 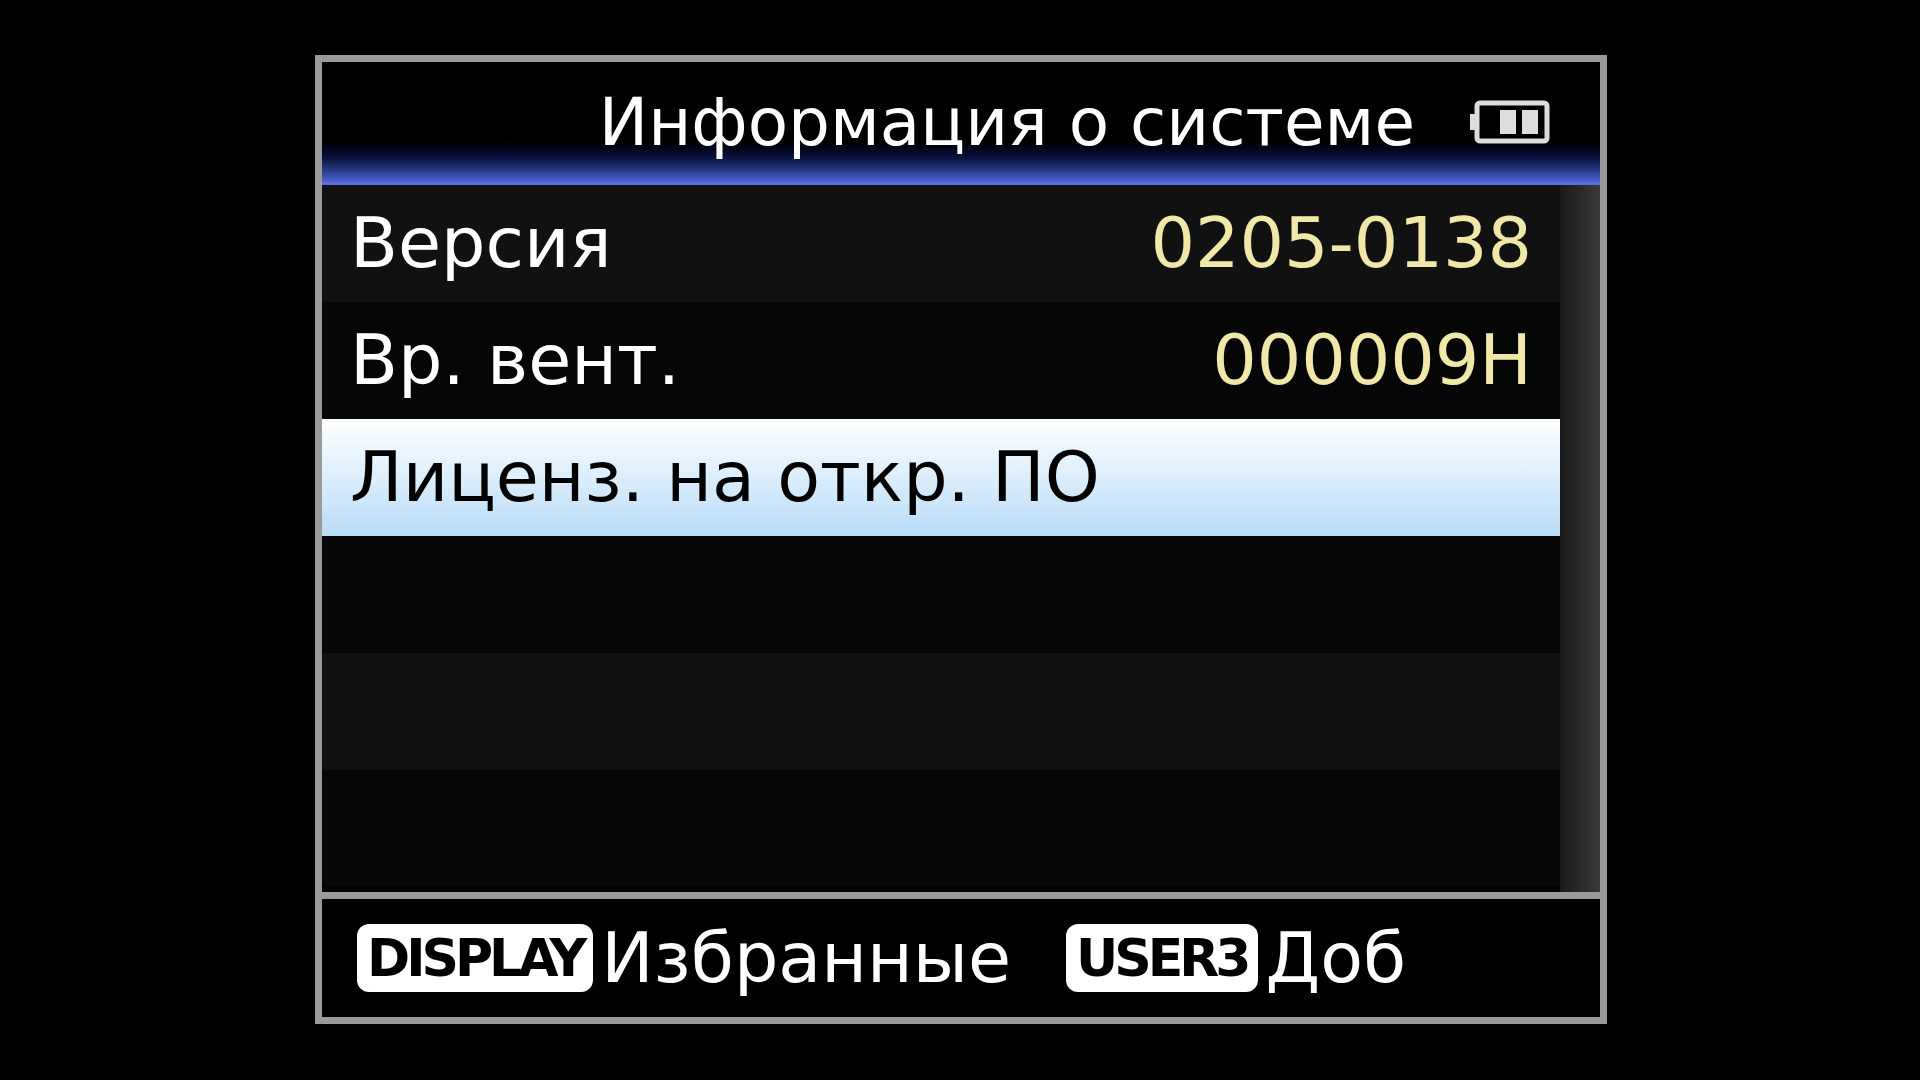 I want to click on row-value: 000009H, so click(x=1372, y=360).